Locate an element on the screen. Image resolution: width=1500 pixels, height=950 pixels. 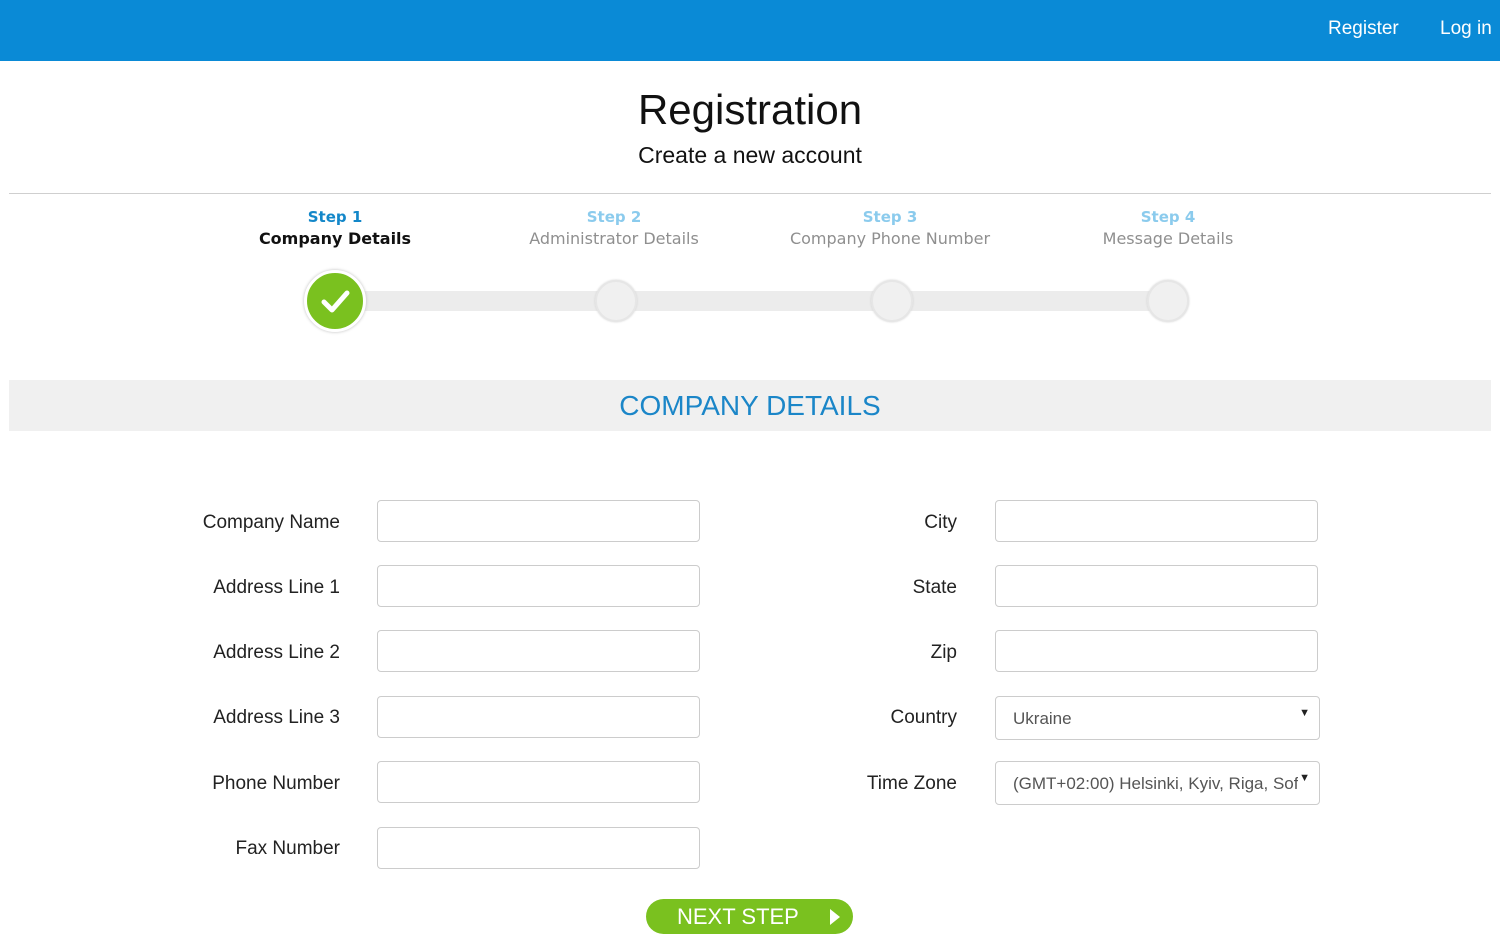
phone-number-label: Phone Number is located at coordinates (276, 783).